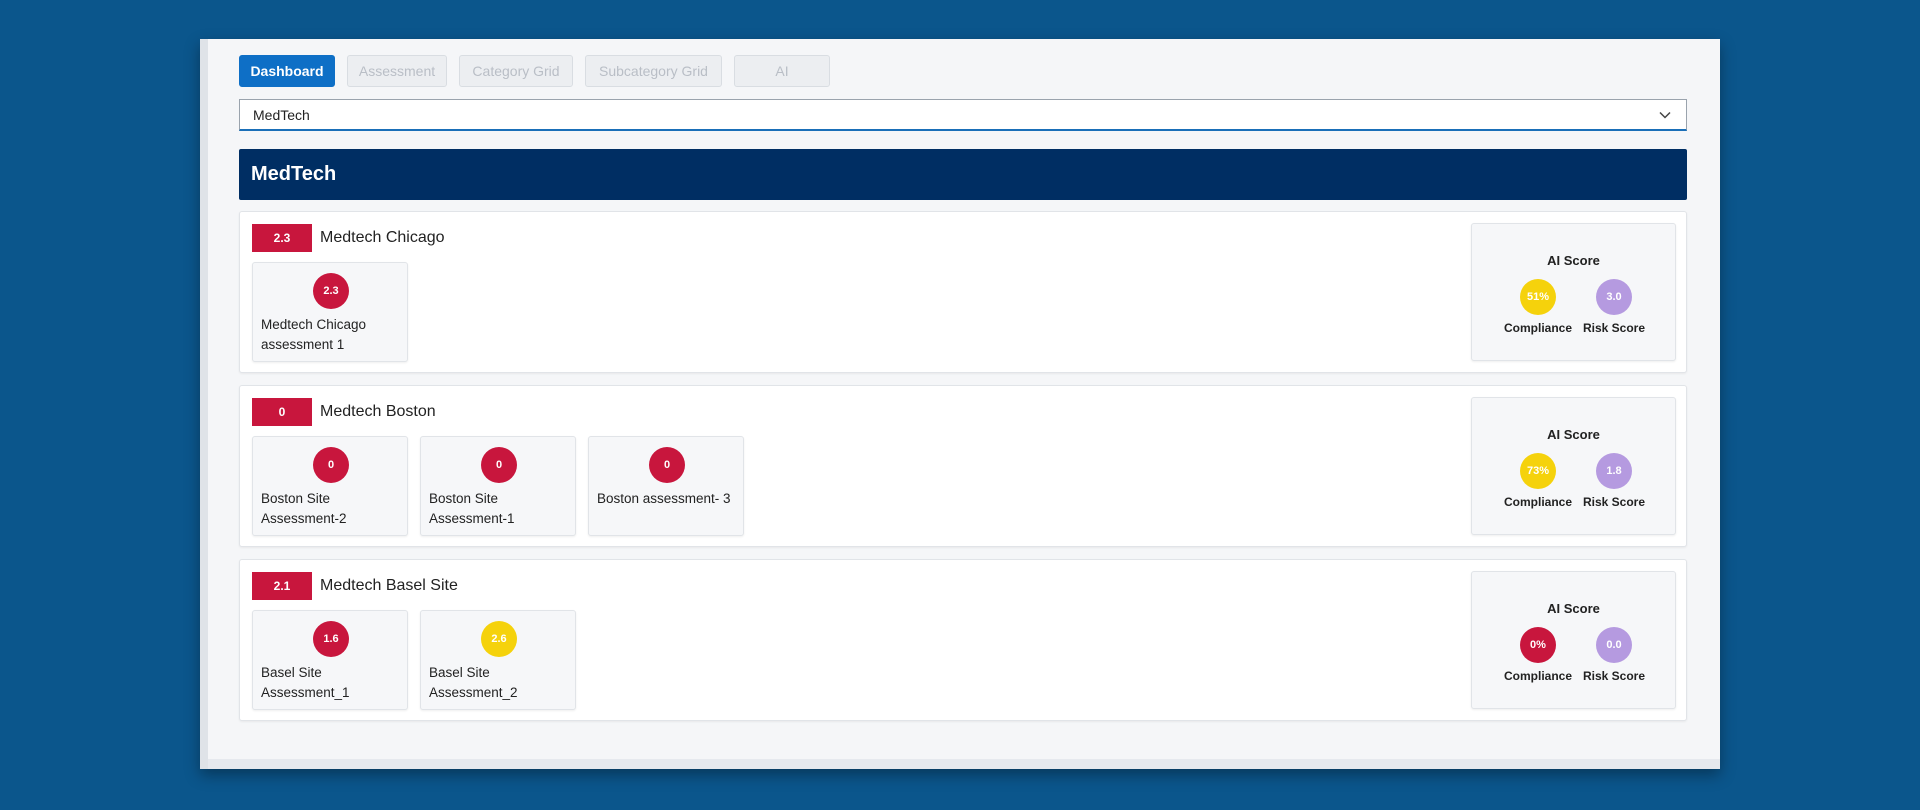 Image resolution: width=1920 pixels, height=810 pixels. I want to click on ai-score-box: AI Score 0% 0.0 Compliance Risk Score, so click(1573, 640).